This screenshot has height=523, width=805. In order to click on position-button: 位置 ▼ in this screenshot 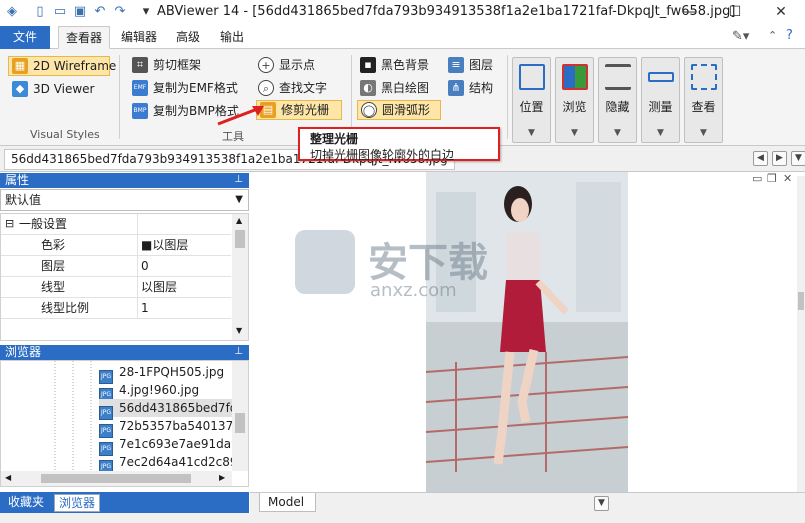, I will do `click(531, 100)`.